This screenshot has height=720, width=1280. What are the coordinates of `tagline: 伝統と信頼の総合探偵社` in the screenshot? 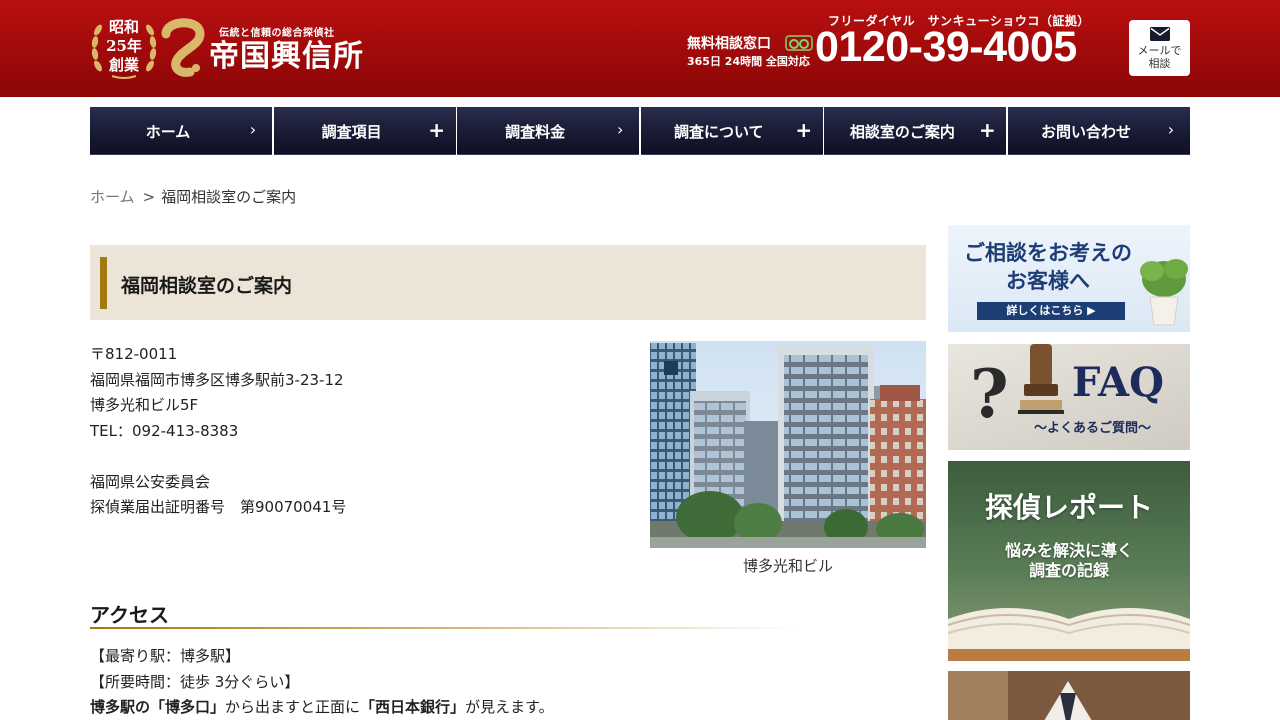 It's located at (277, 33).